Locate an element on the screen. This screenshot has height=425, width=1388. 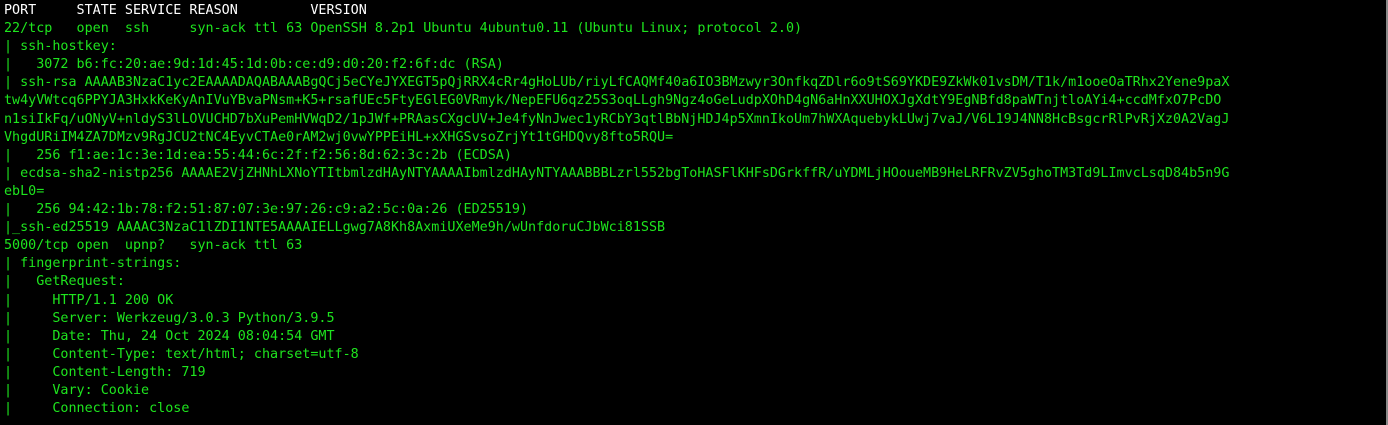
http-status-line: | HTTP/1.1 200 OK is located at coordinates (89, 300).